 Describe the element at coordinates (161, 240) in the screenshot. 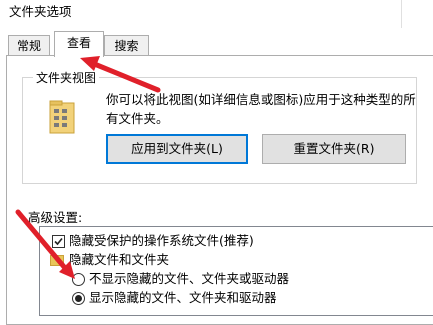

I see `list-item-label: 隐藏受保护的操作系统文件(推荐)` at that location.